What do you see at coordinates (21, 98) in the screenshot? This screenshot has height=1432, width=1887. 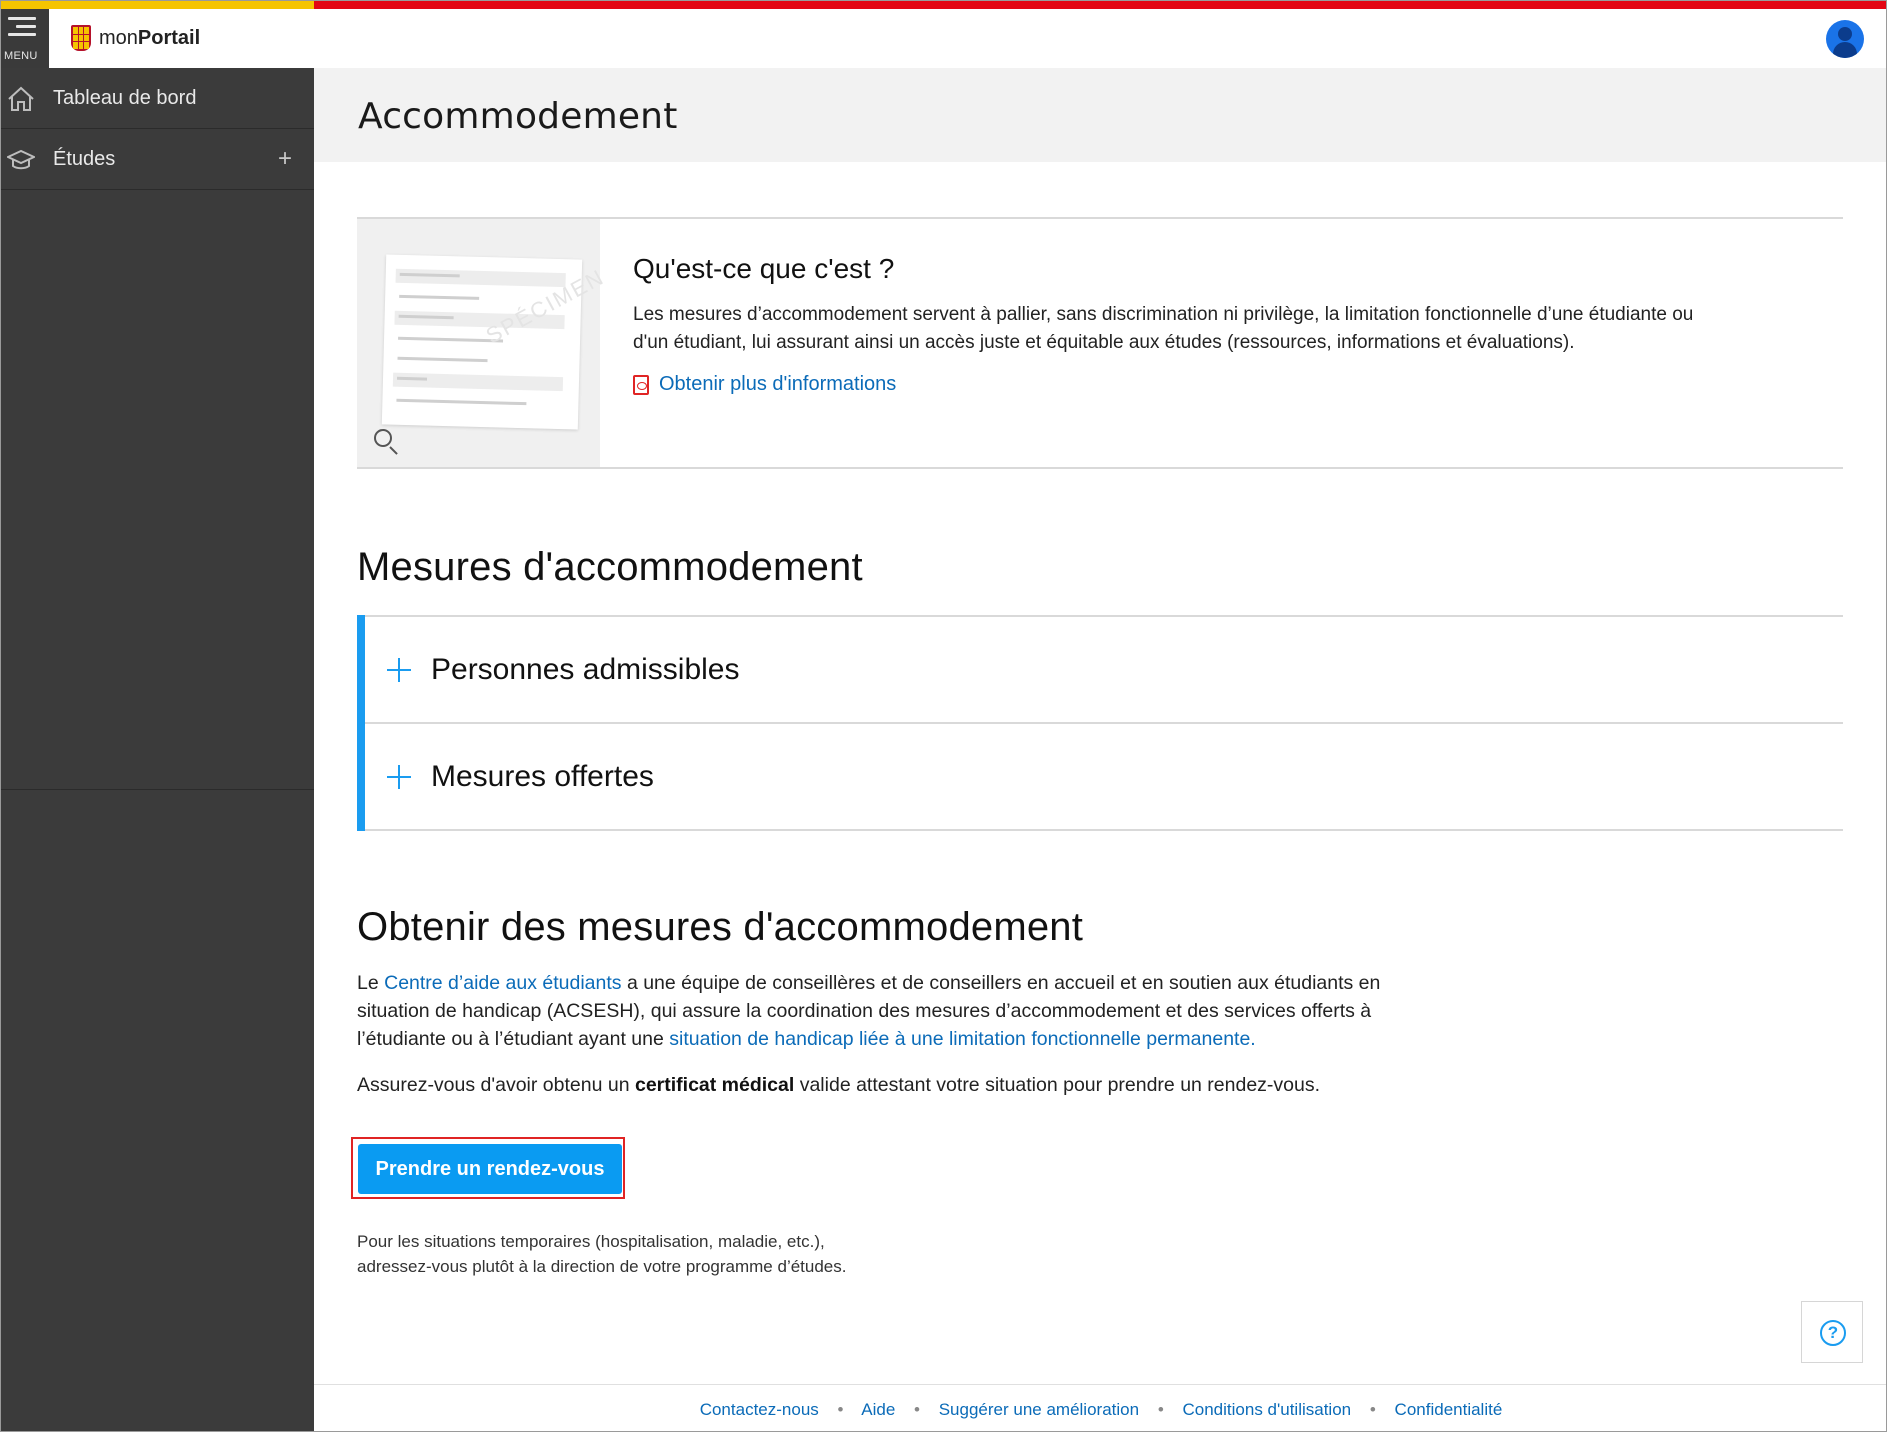 I see `home-icon` at bounding box center [21, 98].